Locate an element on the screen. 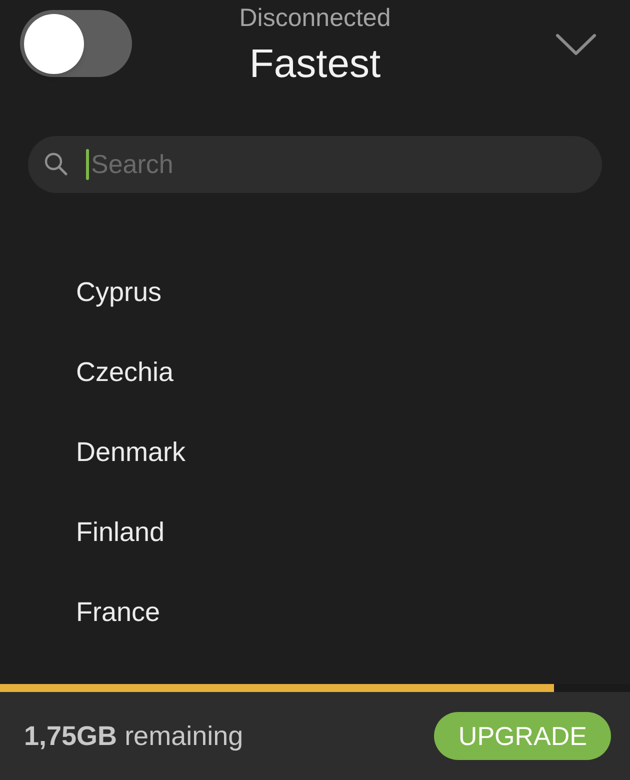 The height and width of the screenshot is (780, 630). chevron-down-icon is located at coordinates (576, 45).